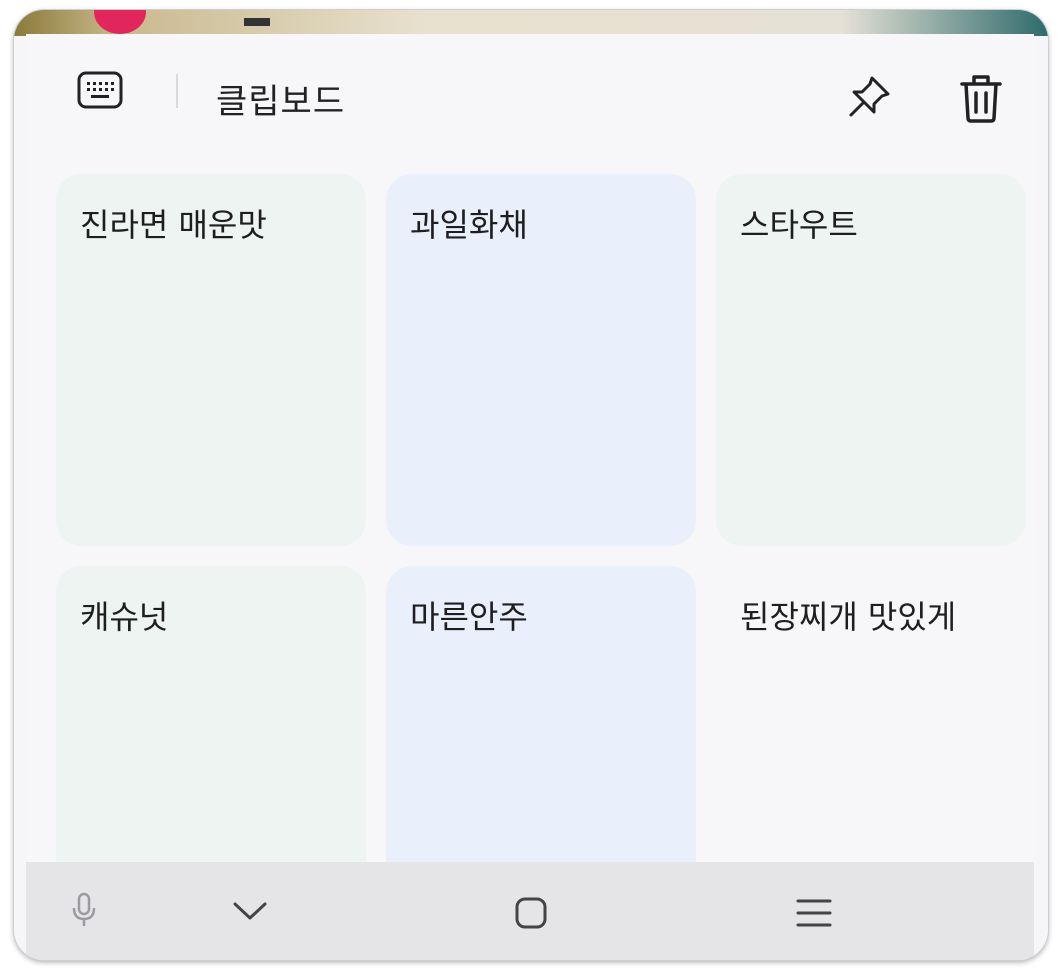 Image resolution: width=1062 pixels, height=976 pixels. I want to click on page-title: 클립보드, so click(281, 102).